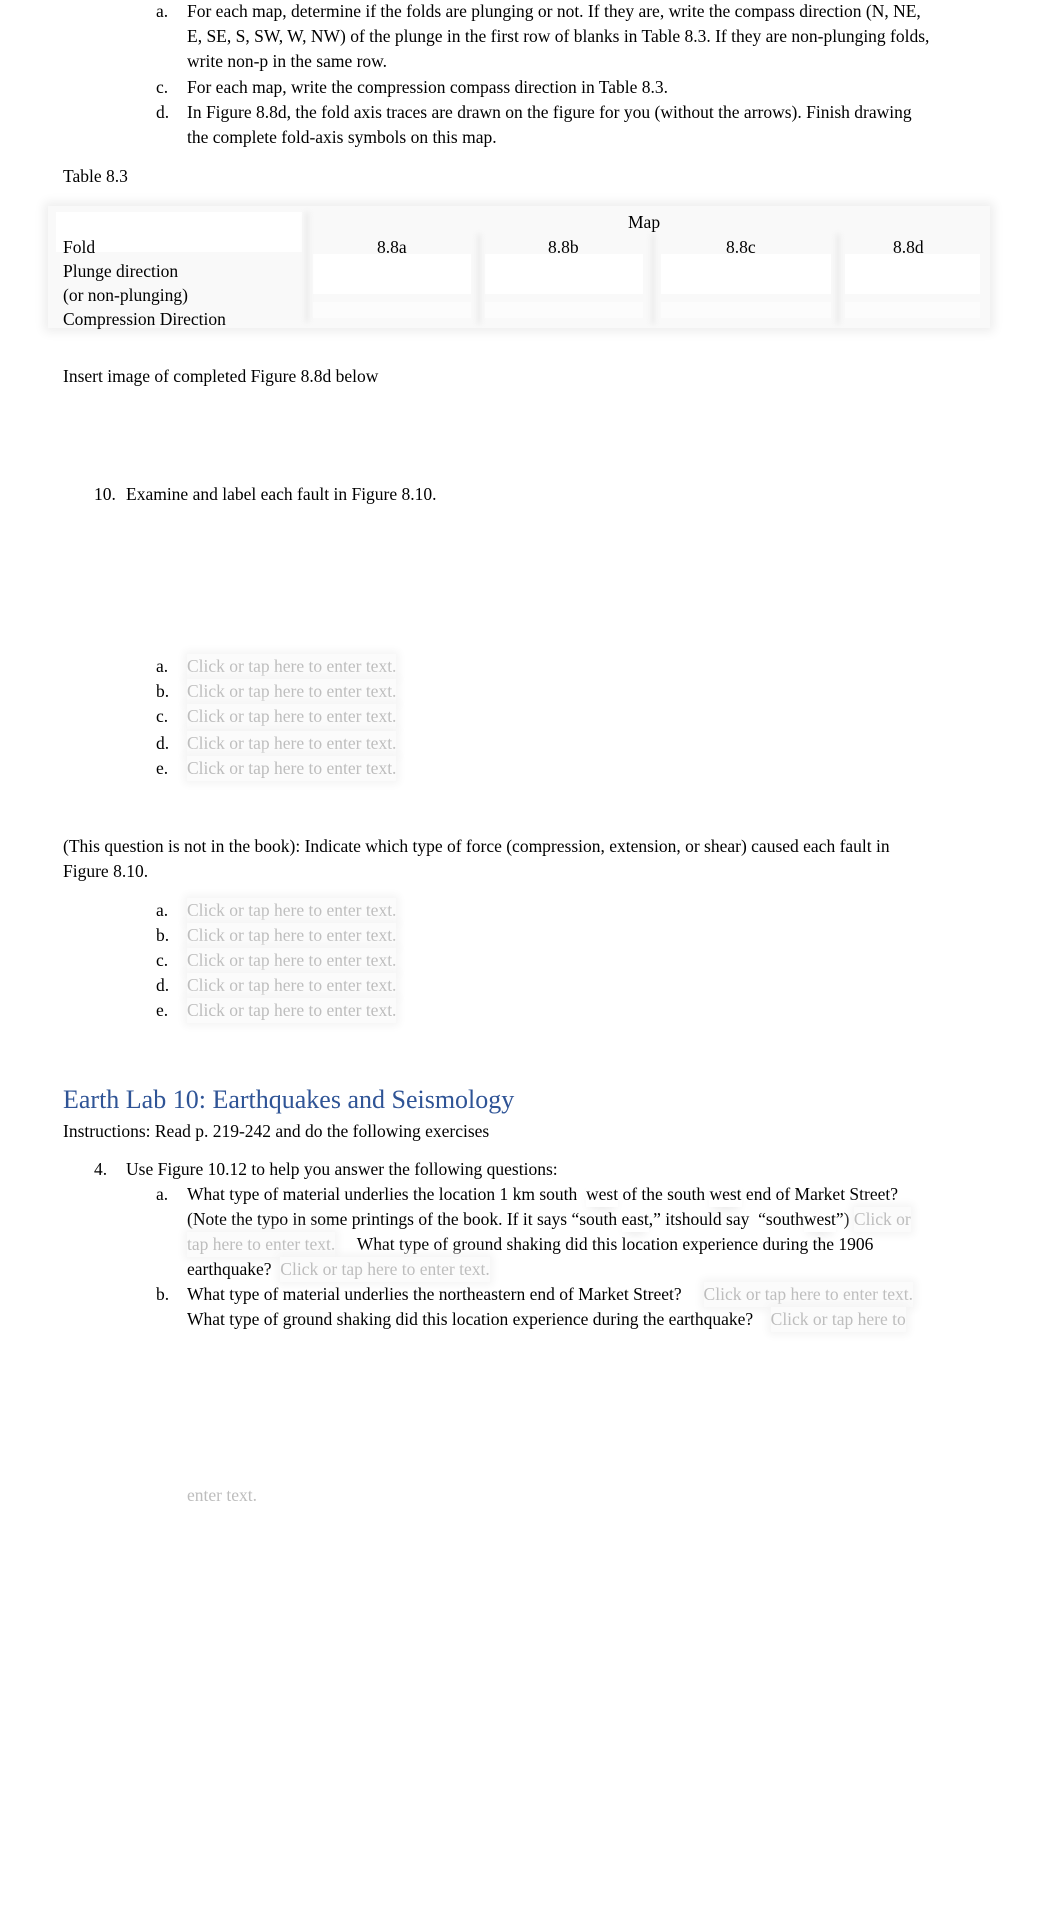 The height and width of the screenshot is (1916, 1062). What do you see at coordinates (222, 1495) in the screenshot?
I see `q4b-answer-field-2-cont: enter text.` at bounding box center [222, 1495].